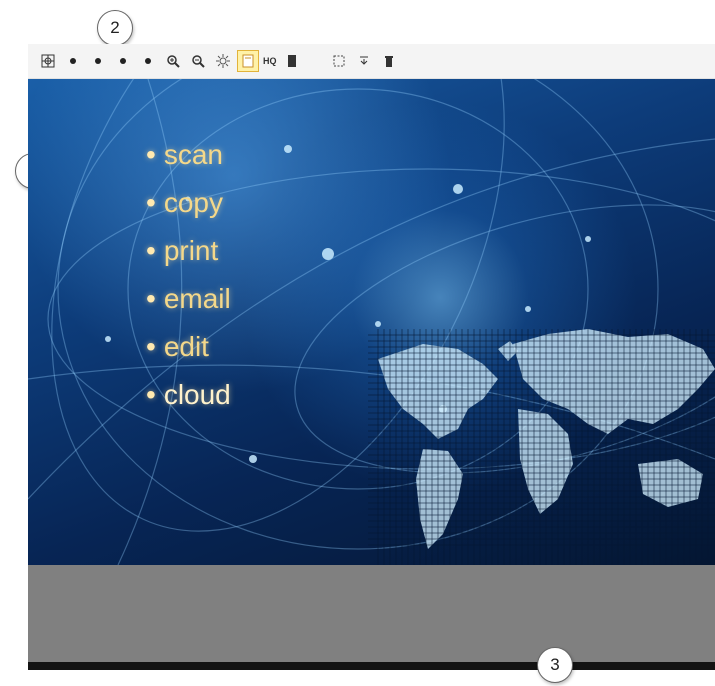 The width and height of the screenshot is (715, 686). What do you see at coordinates (364, 61) in the screenshot?
I see `sort-icon` at bounding box center [364, 61].